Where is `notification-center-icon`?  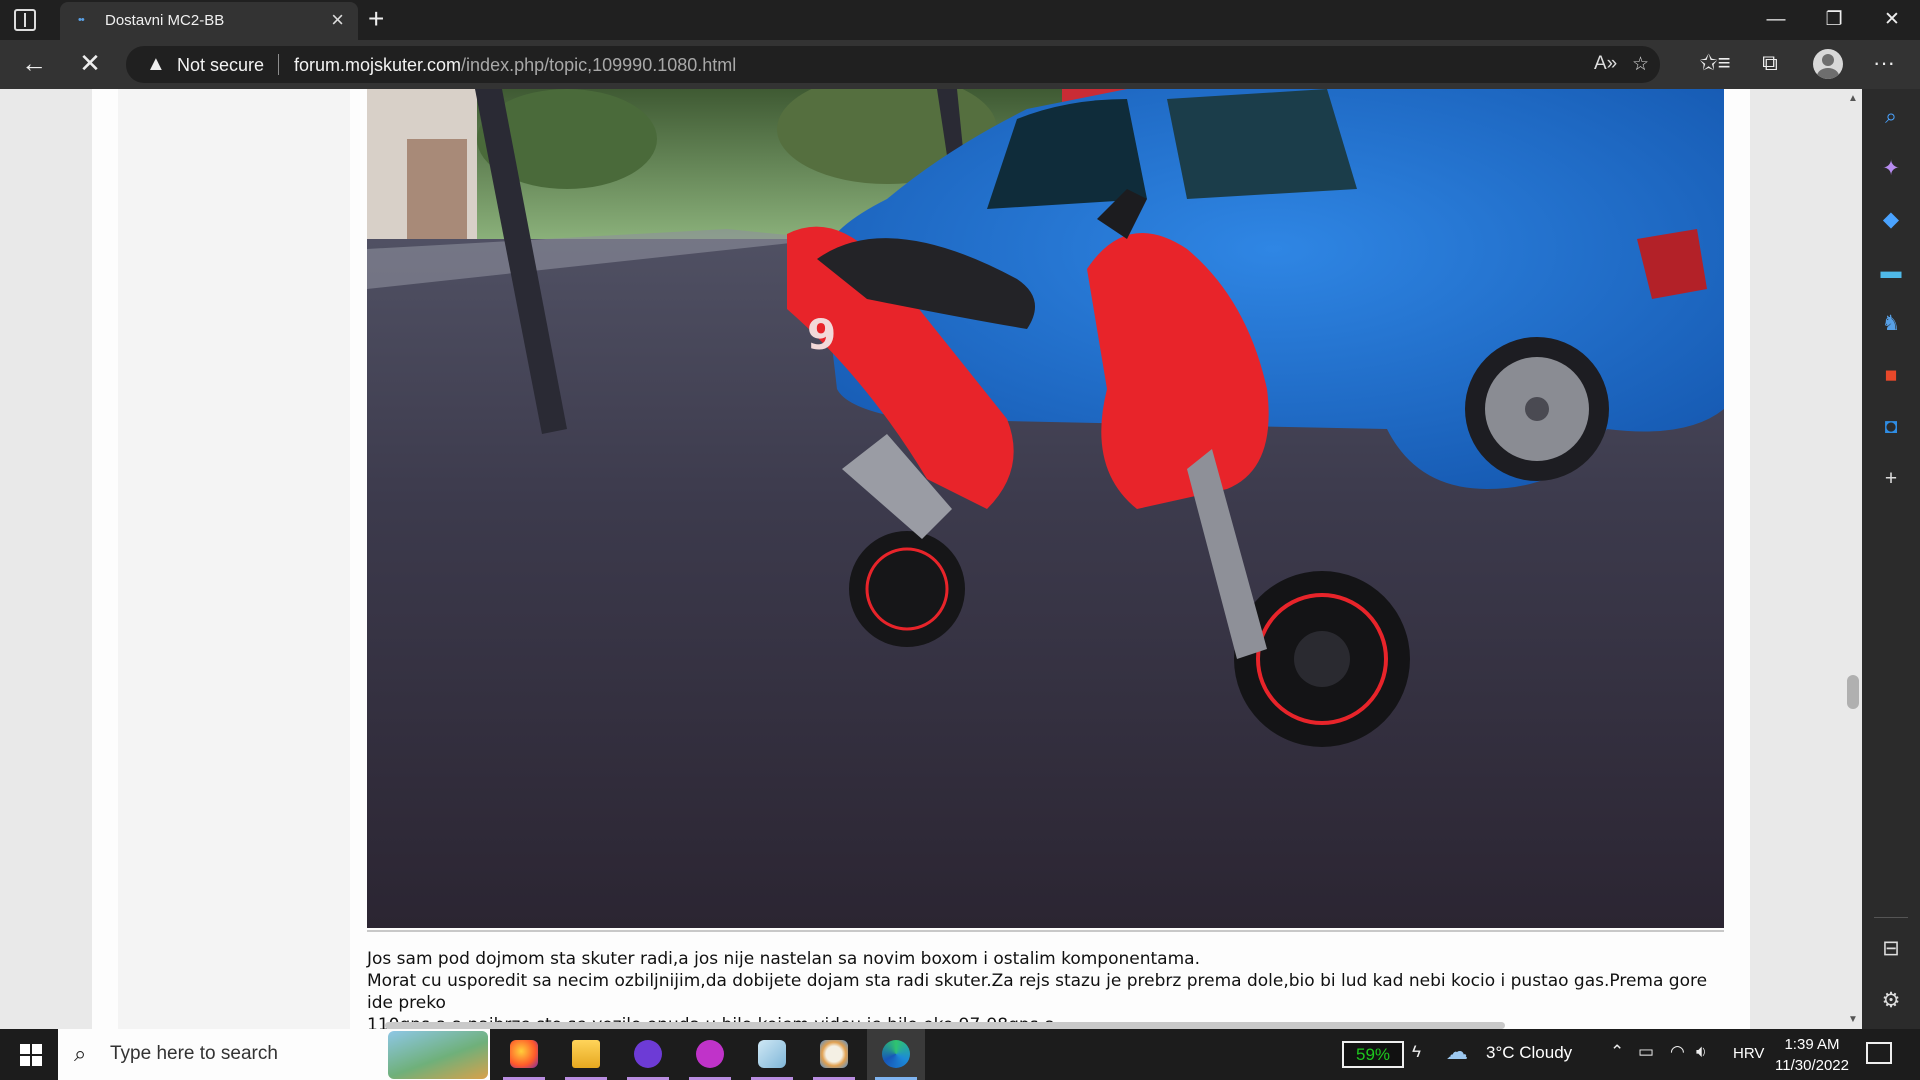
notification-center-icon is located at coordinates (1879, 1053).